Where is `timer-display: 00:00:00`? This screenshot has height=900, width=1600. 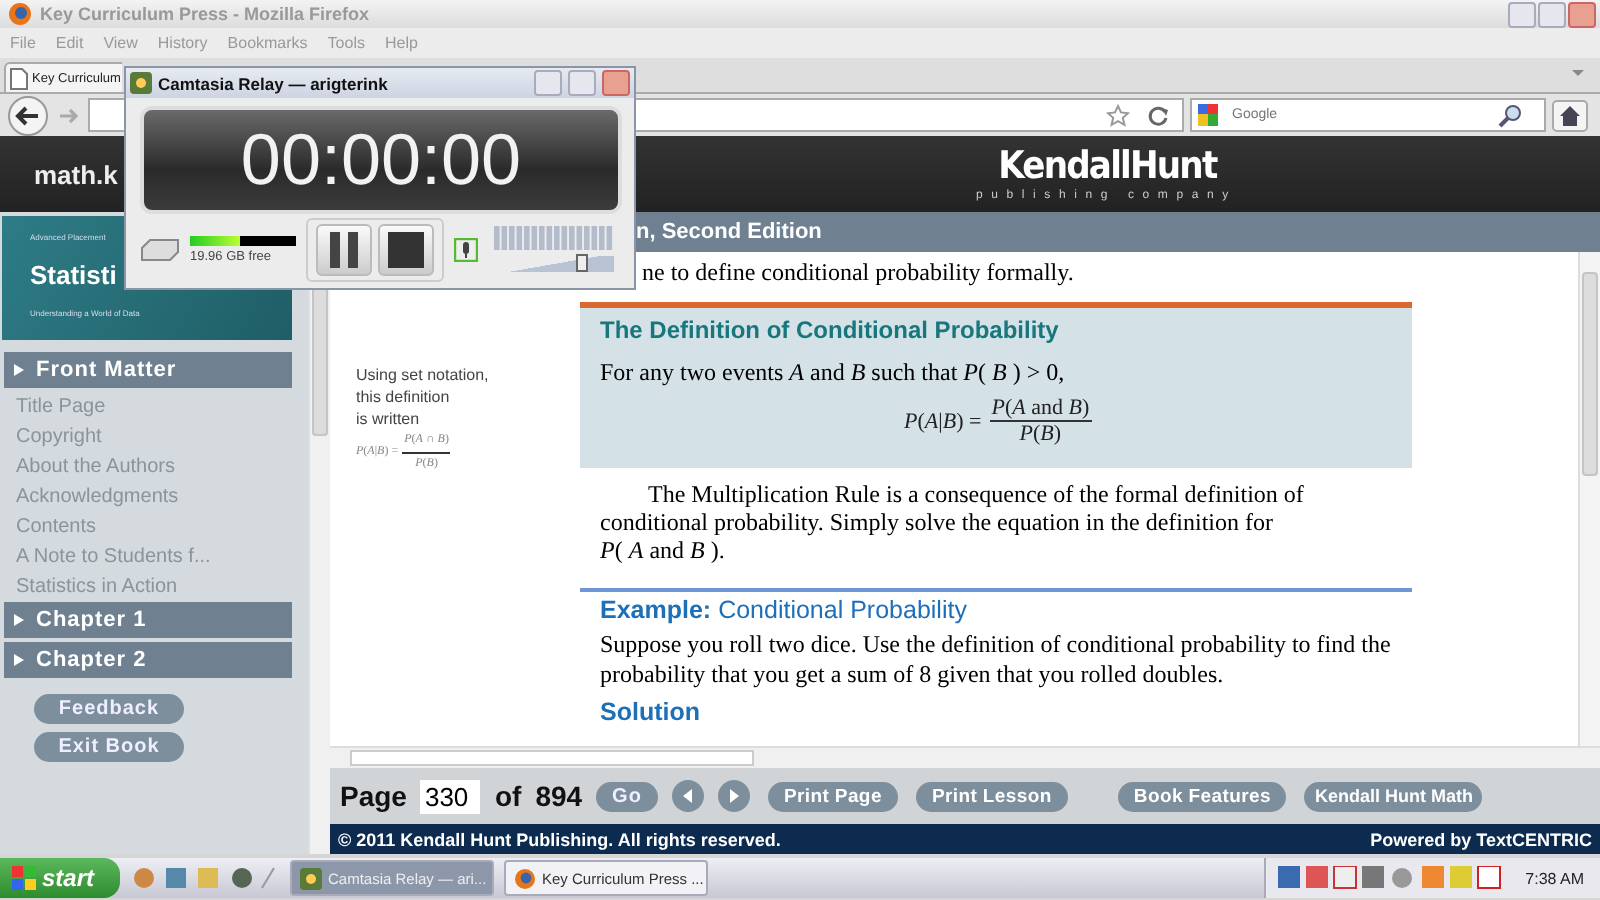
timer-display: 00:00:00 is located at coordinates (381, 160).